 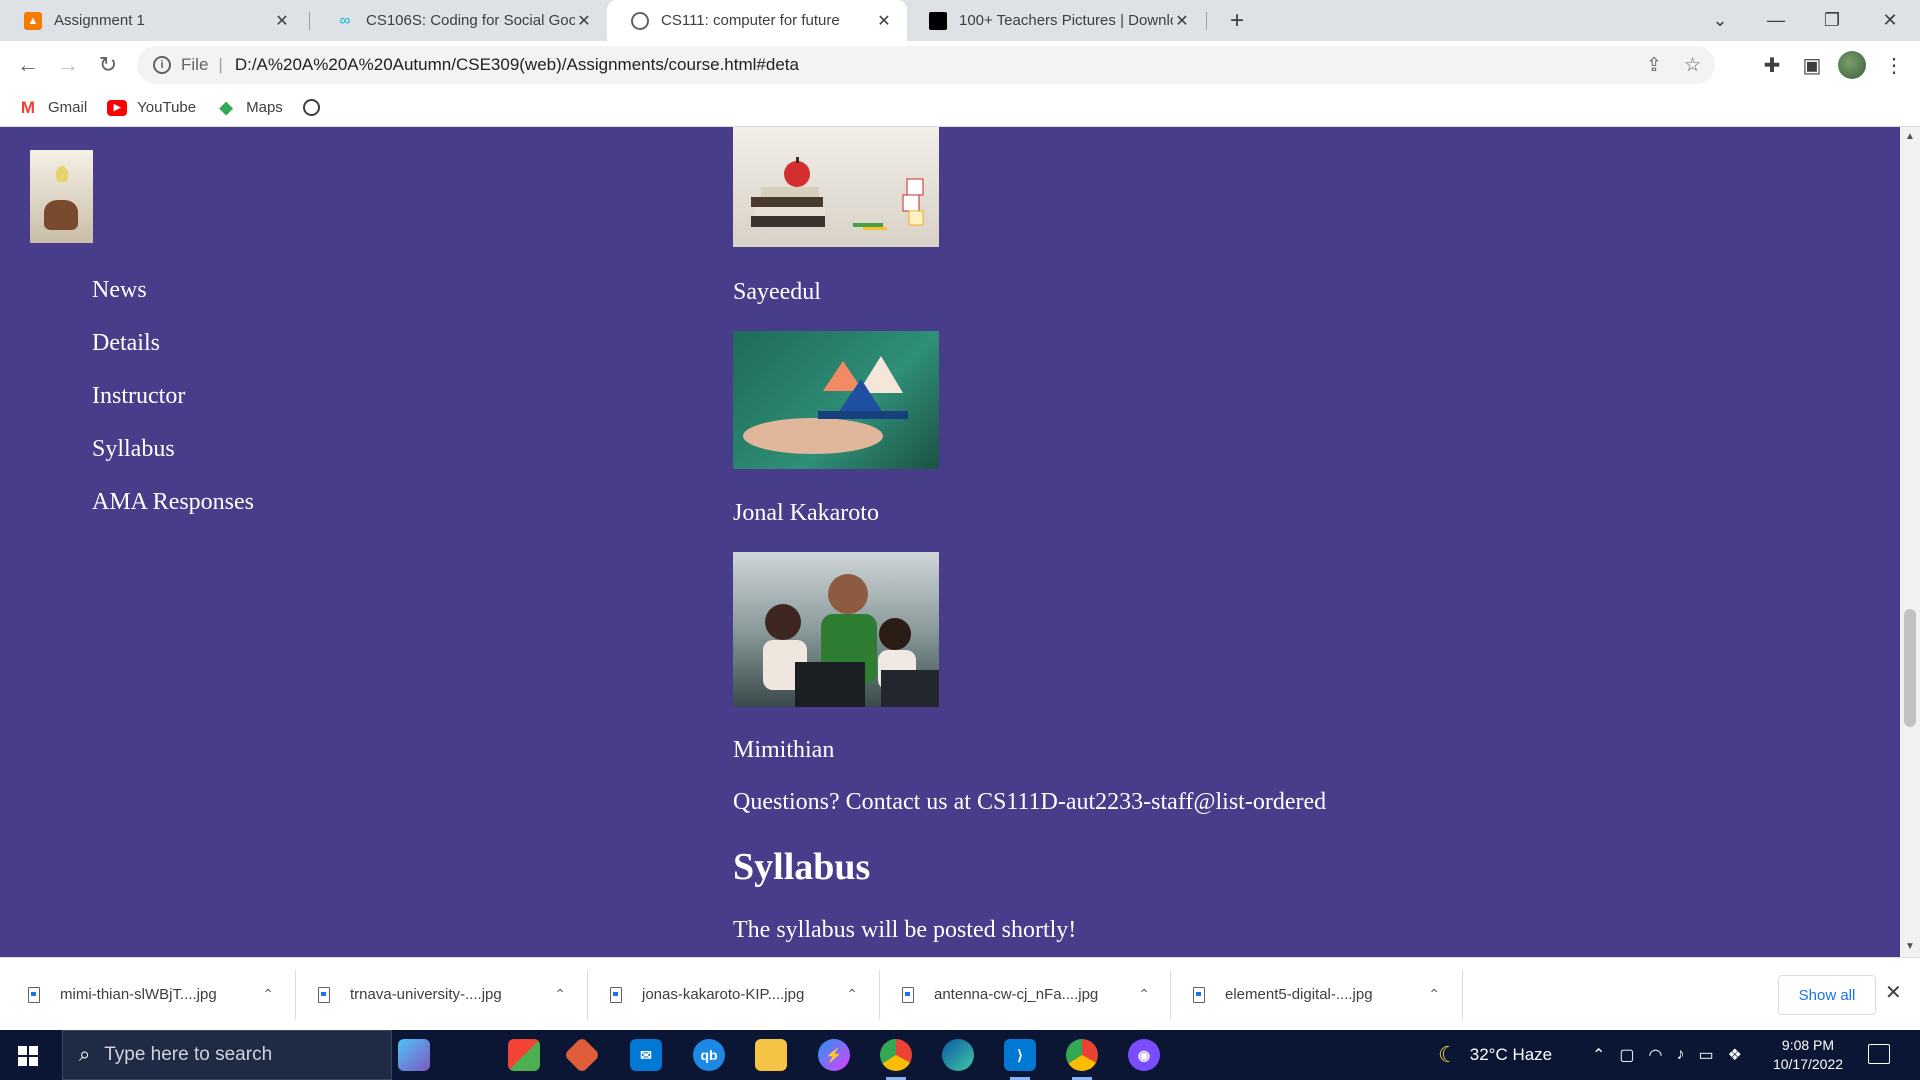 What do you see at coordinates (1720, 20) in the screenshot?
I see `tab-search-chevron-icon: ⌄` at bounding box center [1720, 20].